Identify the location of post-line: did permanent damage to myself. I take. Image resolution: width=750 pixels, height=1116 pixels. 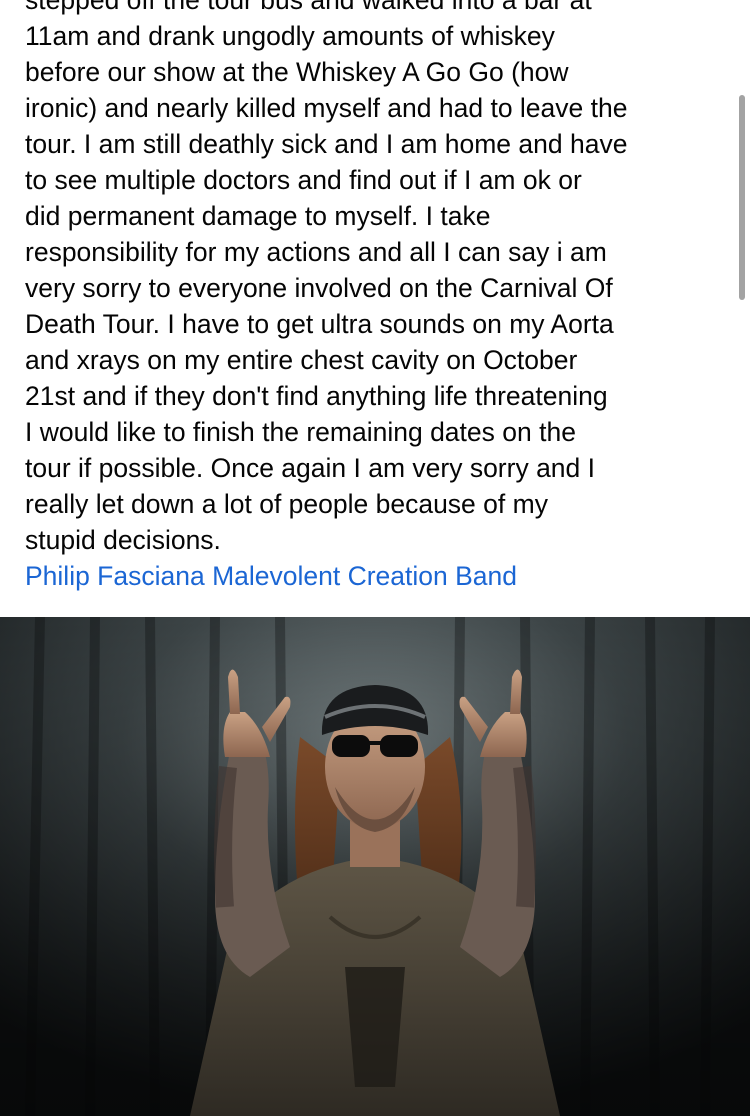
(258, 216).